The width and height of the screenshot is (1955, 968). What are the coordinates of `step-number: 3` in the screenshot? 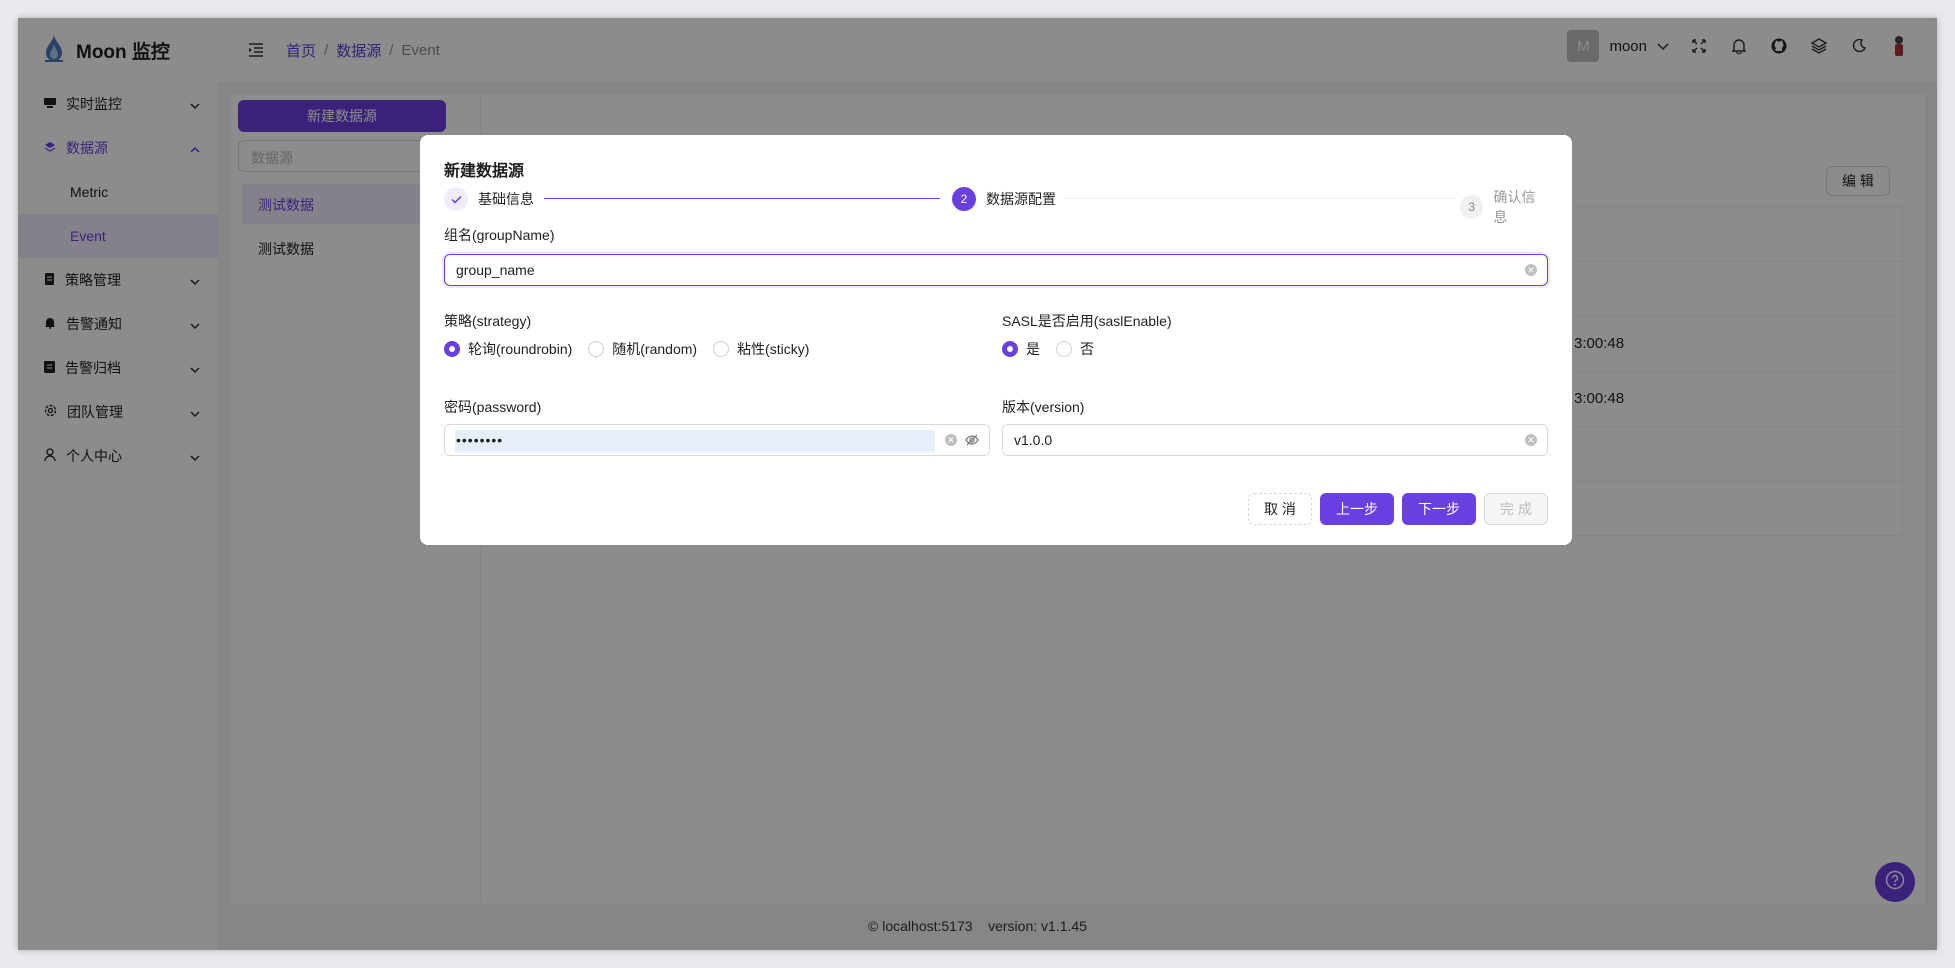 It's located at (1472, 207).